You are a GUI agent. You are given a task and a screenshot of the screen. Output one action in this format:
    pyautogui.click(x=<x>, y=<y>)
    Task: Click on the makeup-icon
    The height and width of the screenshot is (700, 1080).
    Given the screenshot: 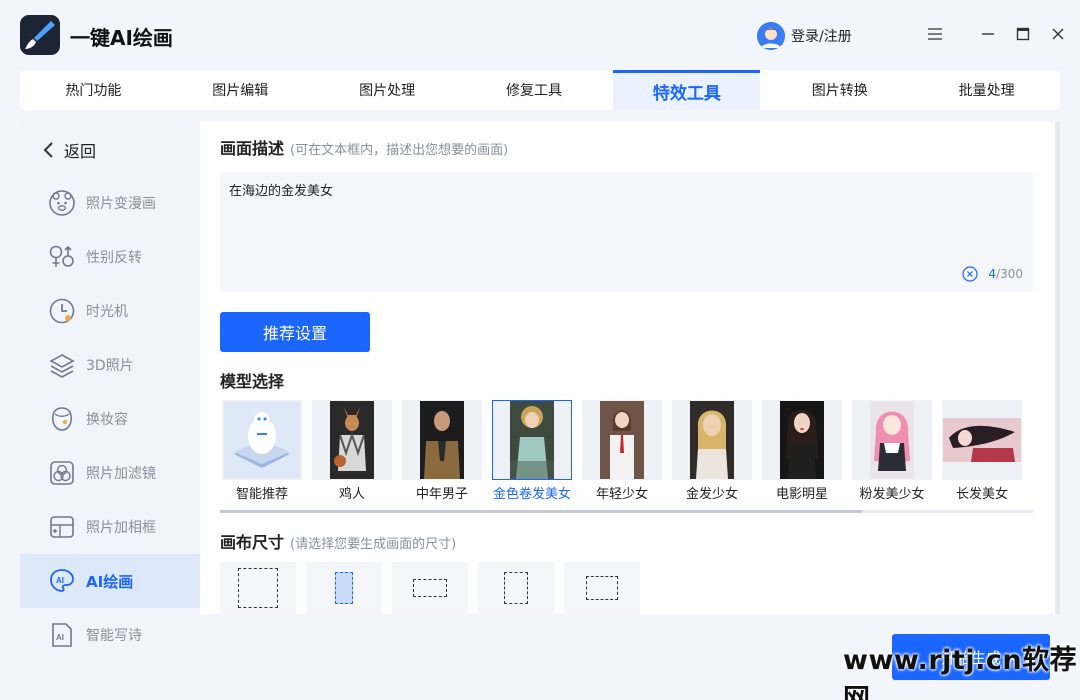 What is the action you would take?
    pyautogui.click(x=62, y=419)
    